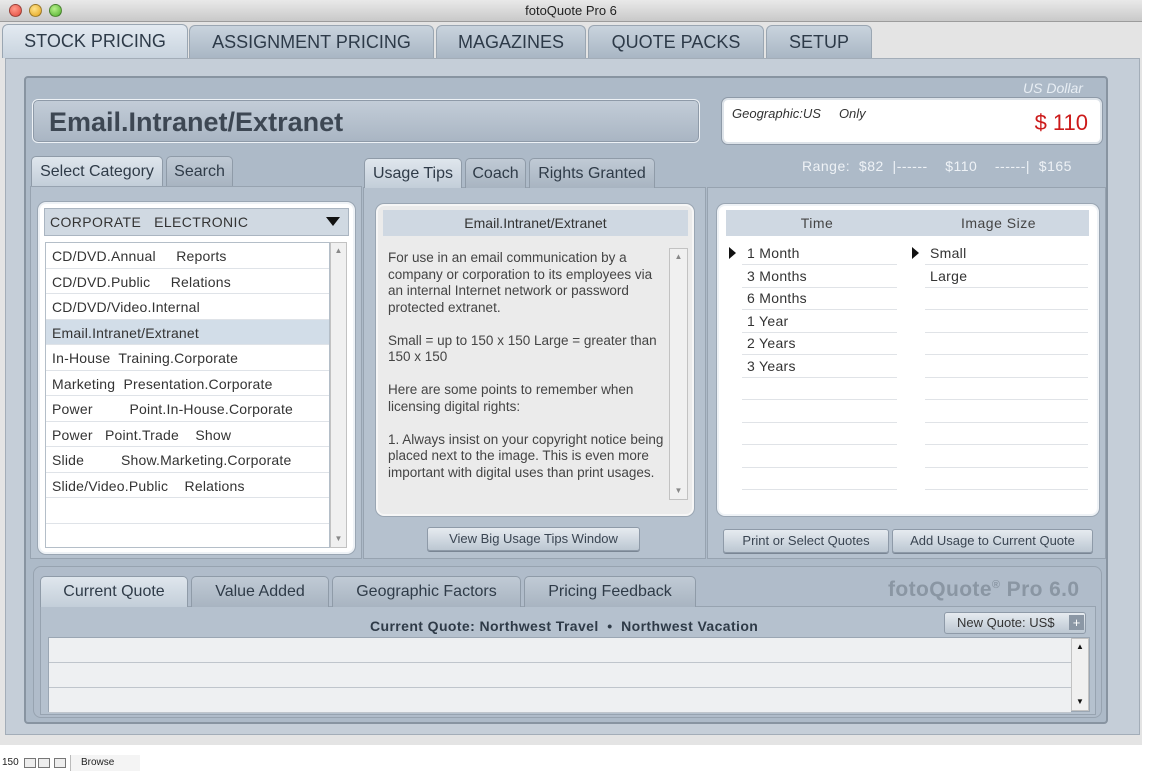 This screenshot has height=771, width=1155. What do you see at coordinates (511, 41) in the screenshot?
I see `tab-magazines: MAGAZINES` at bounding box center [511, 41].